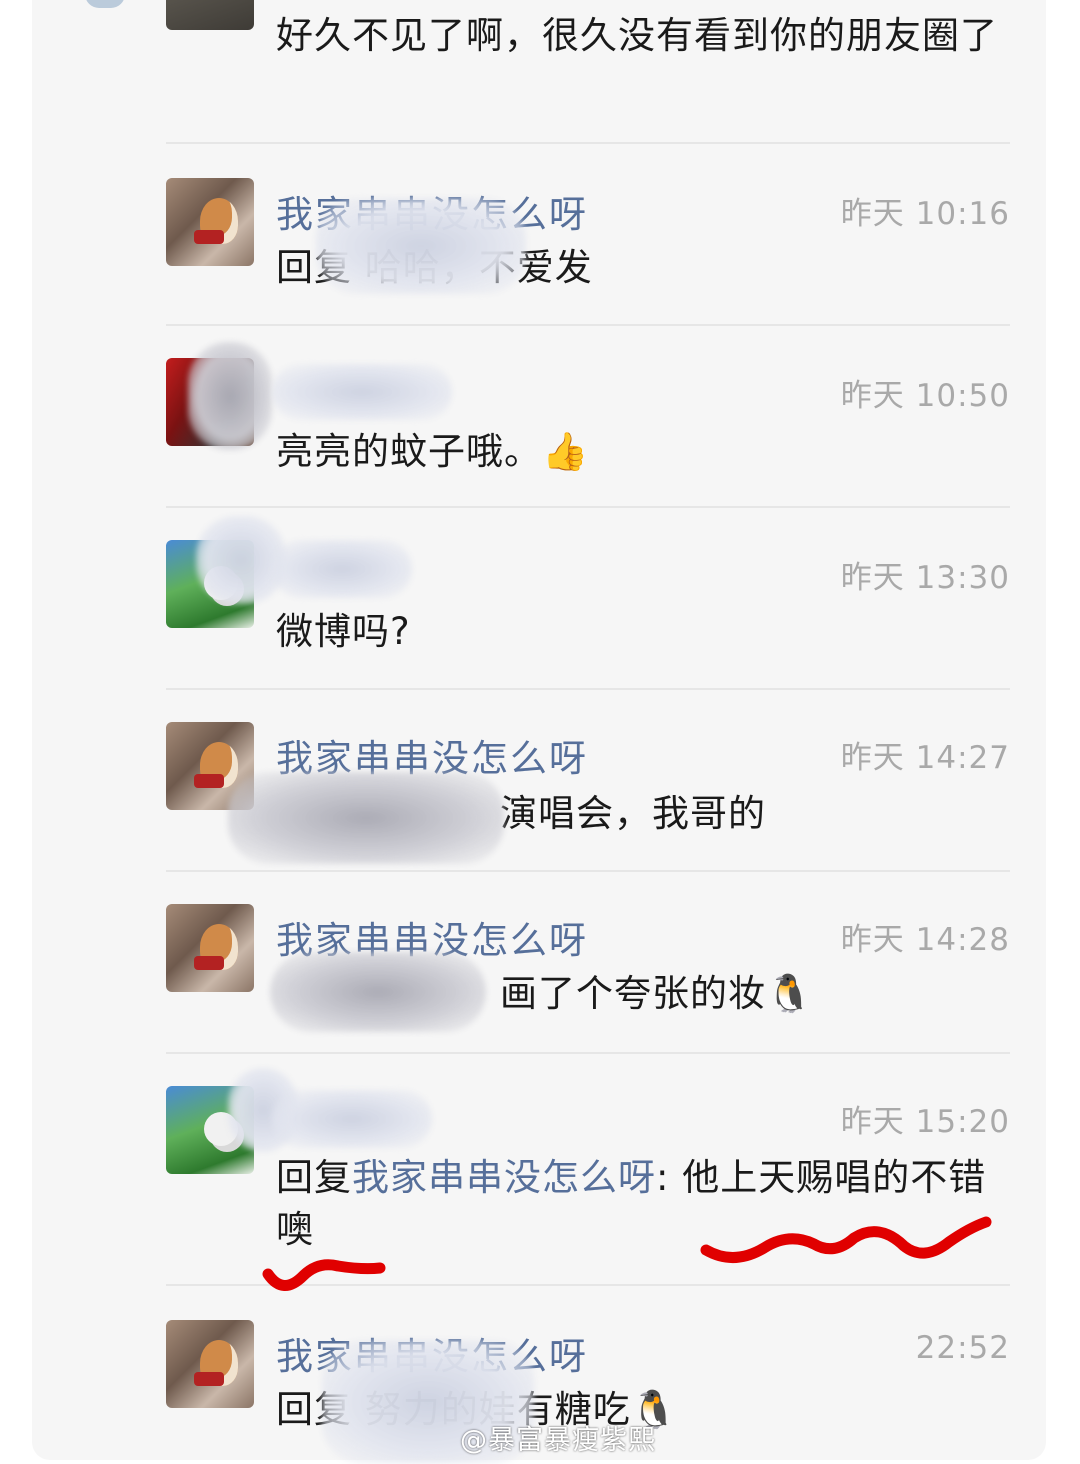 This screenshot has height=1464, width=1080. Describe the element at coordinates (925, 396) in the screenshot. I see `comment-time: 昨天 10:50` at that location.